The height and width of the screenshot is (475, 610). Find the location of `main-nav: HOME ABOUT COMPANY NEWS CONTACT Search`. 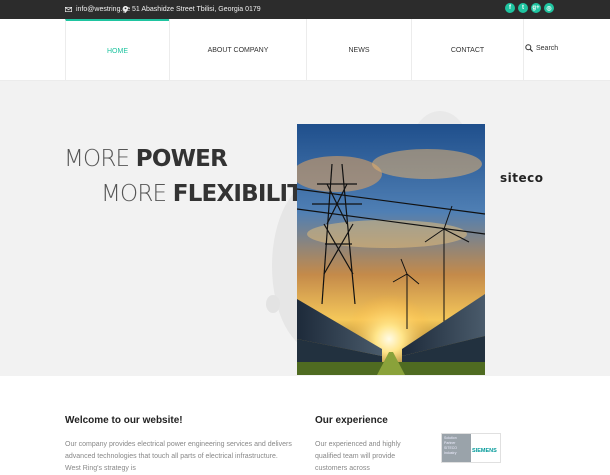

main-nav: HOME ABOUT COMPANY NEWS CONTACT Search is located at coordinates (305, 50).